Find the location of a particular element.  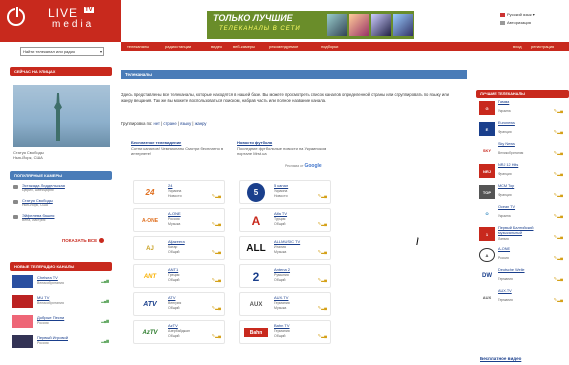

channel-country: Румыния is located at coordinates (281, 275).